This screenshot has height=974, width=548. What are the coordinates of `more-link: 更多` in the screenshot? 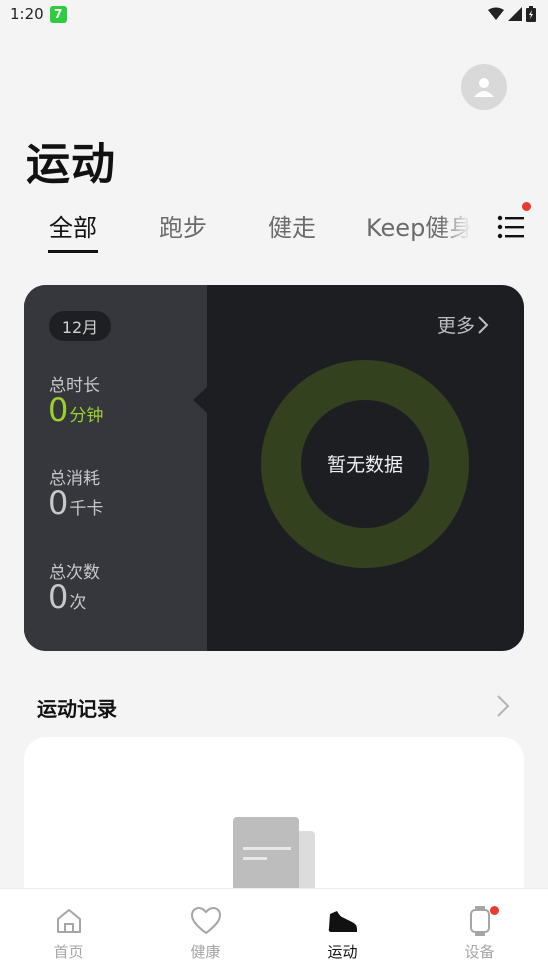 It's located at (463, 324).